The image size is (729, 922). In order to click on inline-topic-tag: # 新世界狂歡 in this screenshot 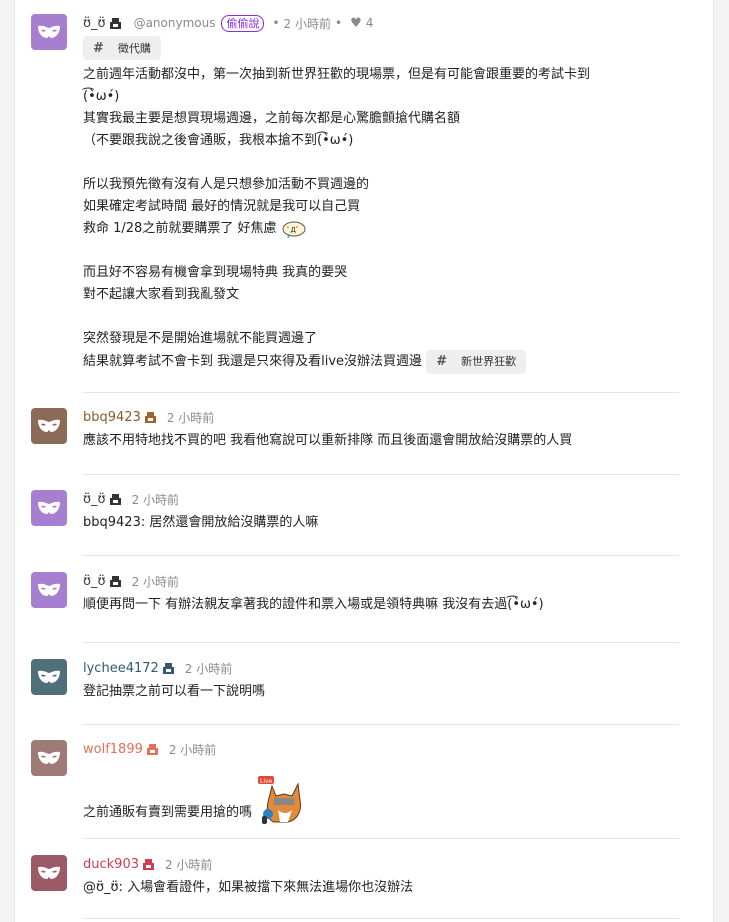, I will do `click(476, 362)`.